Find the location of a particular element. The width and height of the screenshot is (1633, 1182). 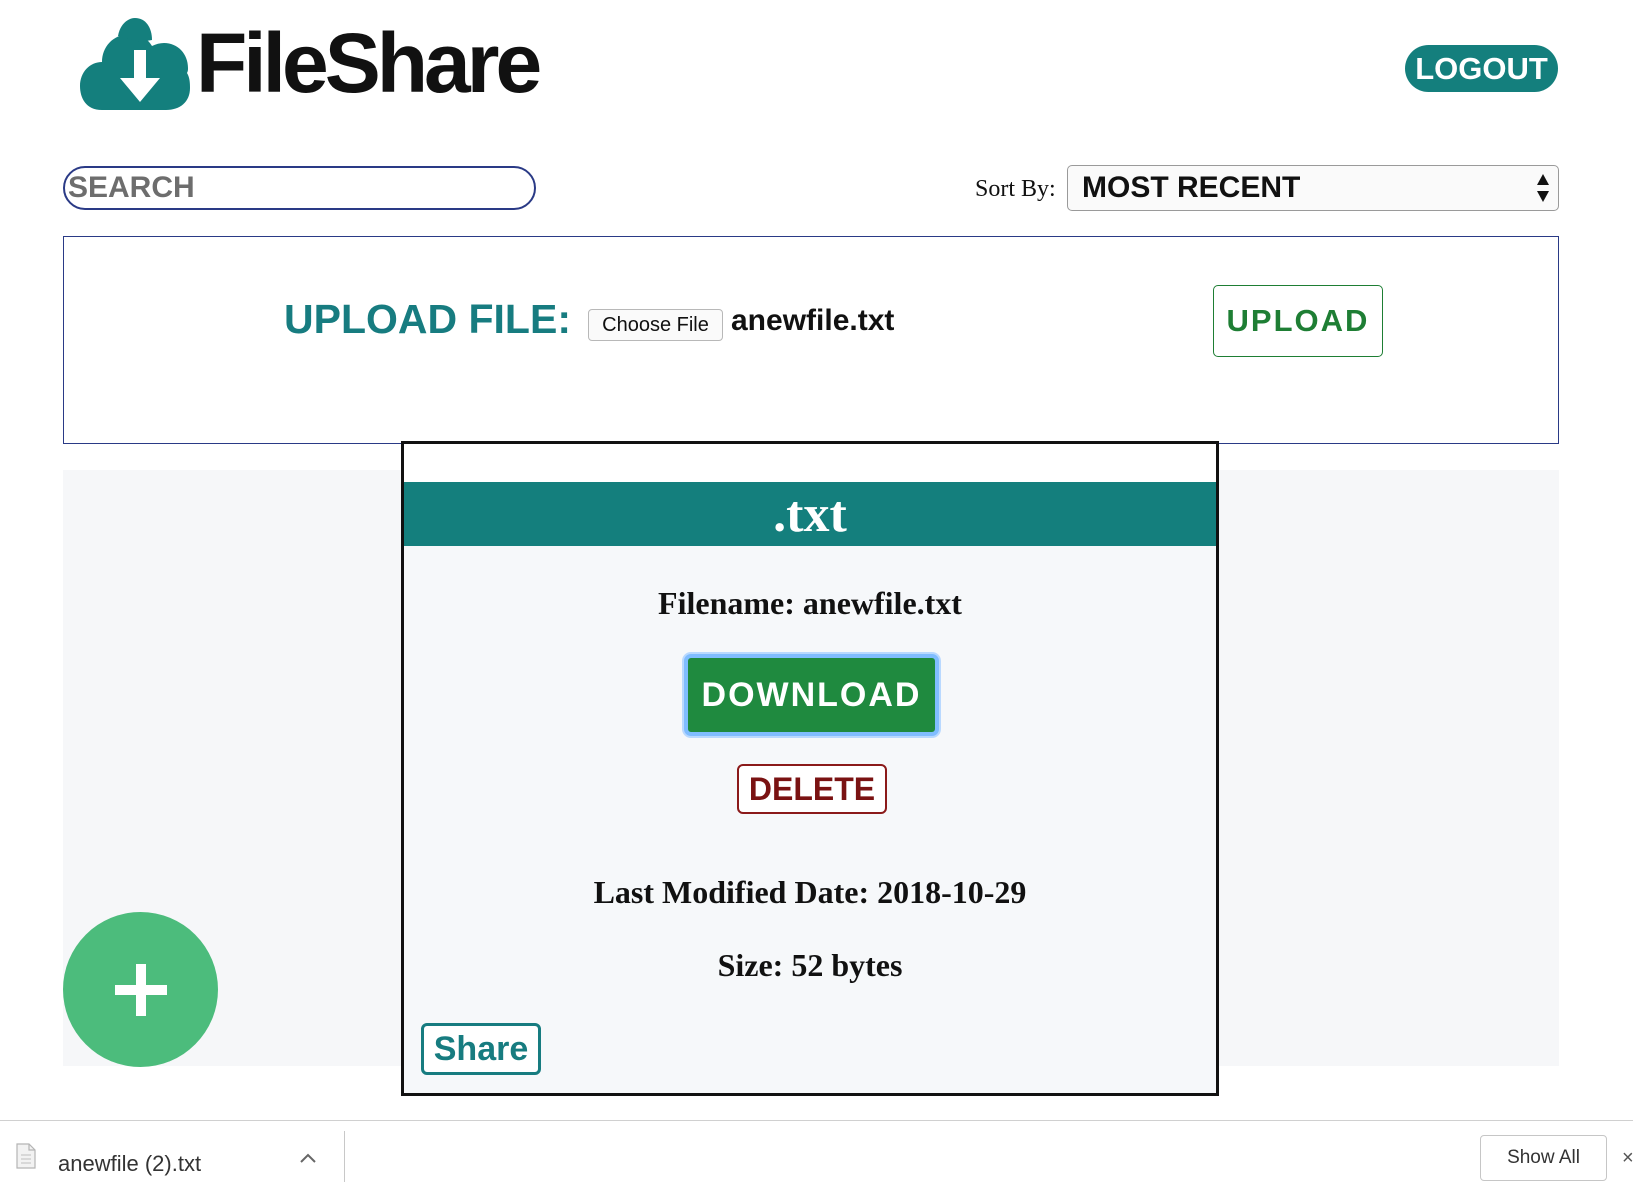

download-bar: anewfile (2).txt Show All × is located at coordinates (816, 1151).